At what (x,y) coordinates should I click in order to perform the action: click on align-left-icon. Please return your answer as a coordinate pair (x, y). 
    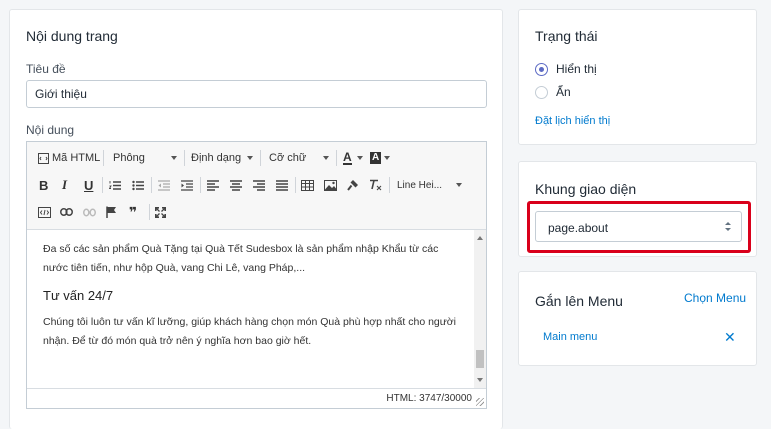
    Looking at the image, I should click on (213, 185).